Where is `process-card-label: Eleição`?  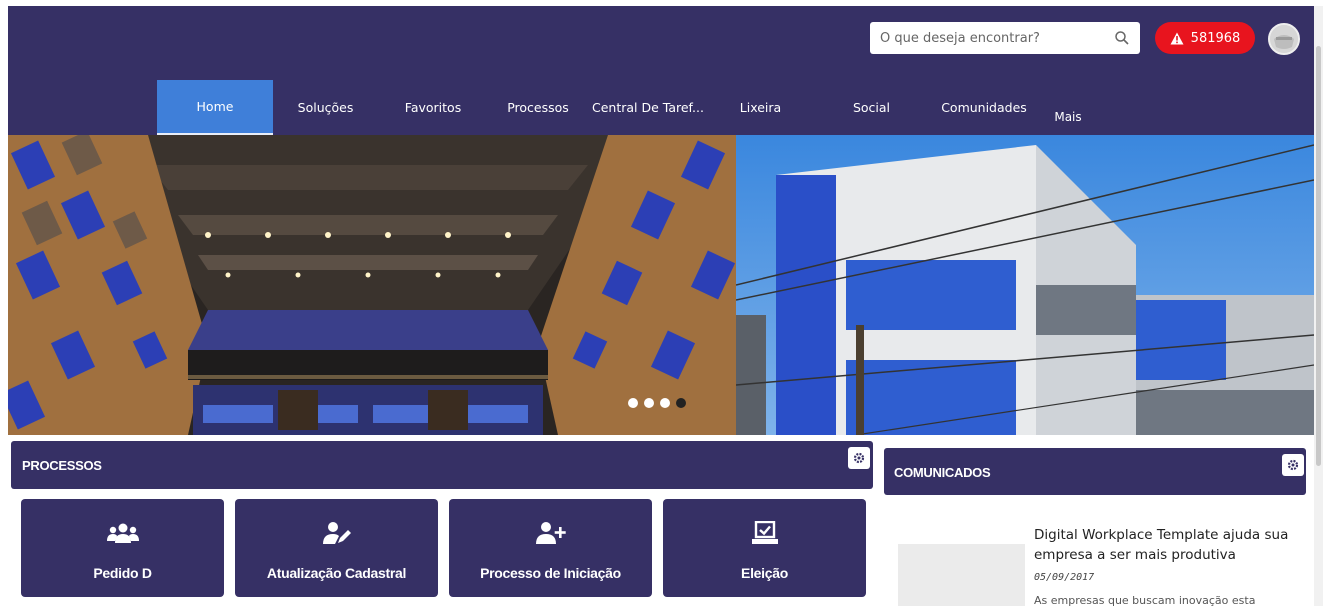 process-card-label: Eleição is located at coordinates (764, 573).